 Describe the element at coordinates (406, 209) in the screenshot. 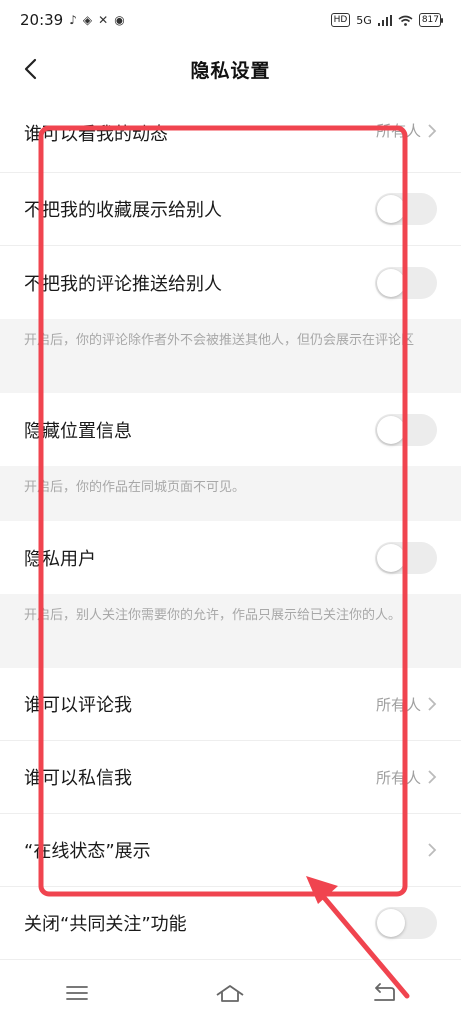

I see `hide-favorites-toggle` at that location.